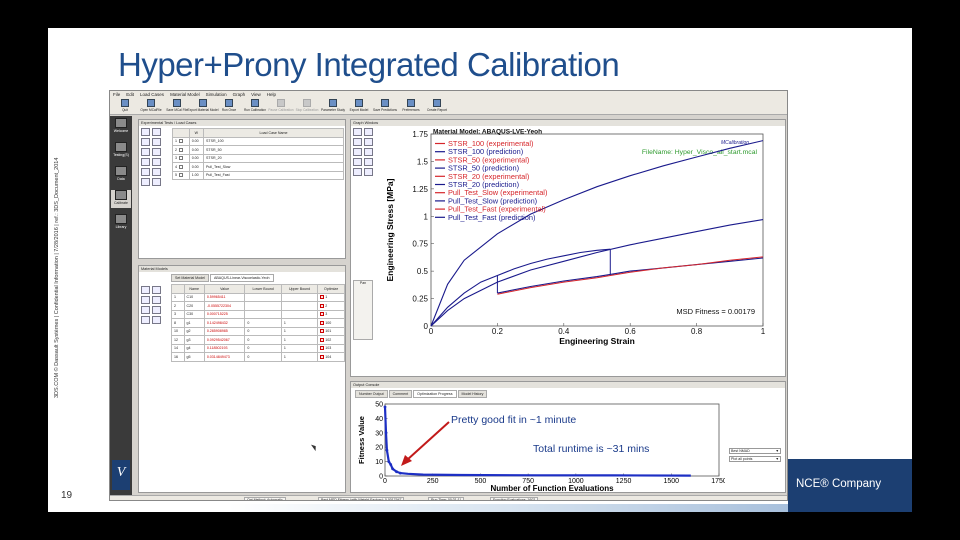  Describe the element at coordinates (196, 133) in the screenshot. I see `column-header: W` at that location.